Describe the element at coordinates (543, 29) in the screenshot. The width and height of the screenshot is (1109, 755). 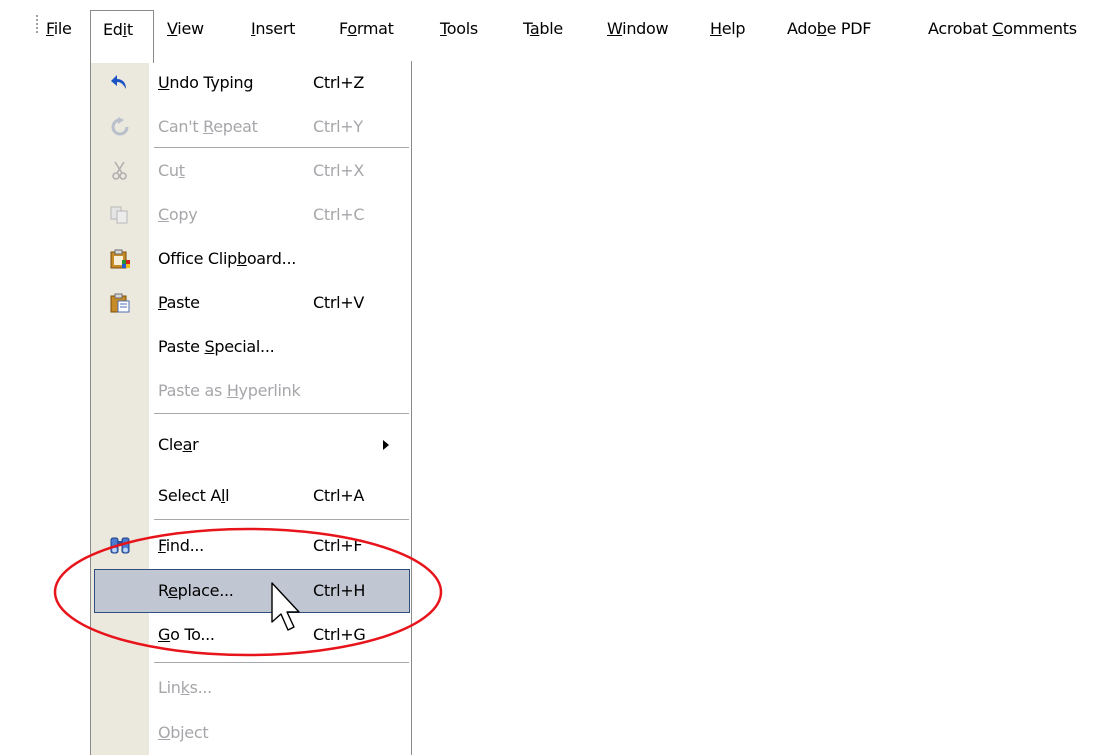
I see `menu-table: Table` at that location.